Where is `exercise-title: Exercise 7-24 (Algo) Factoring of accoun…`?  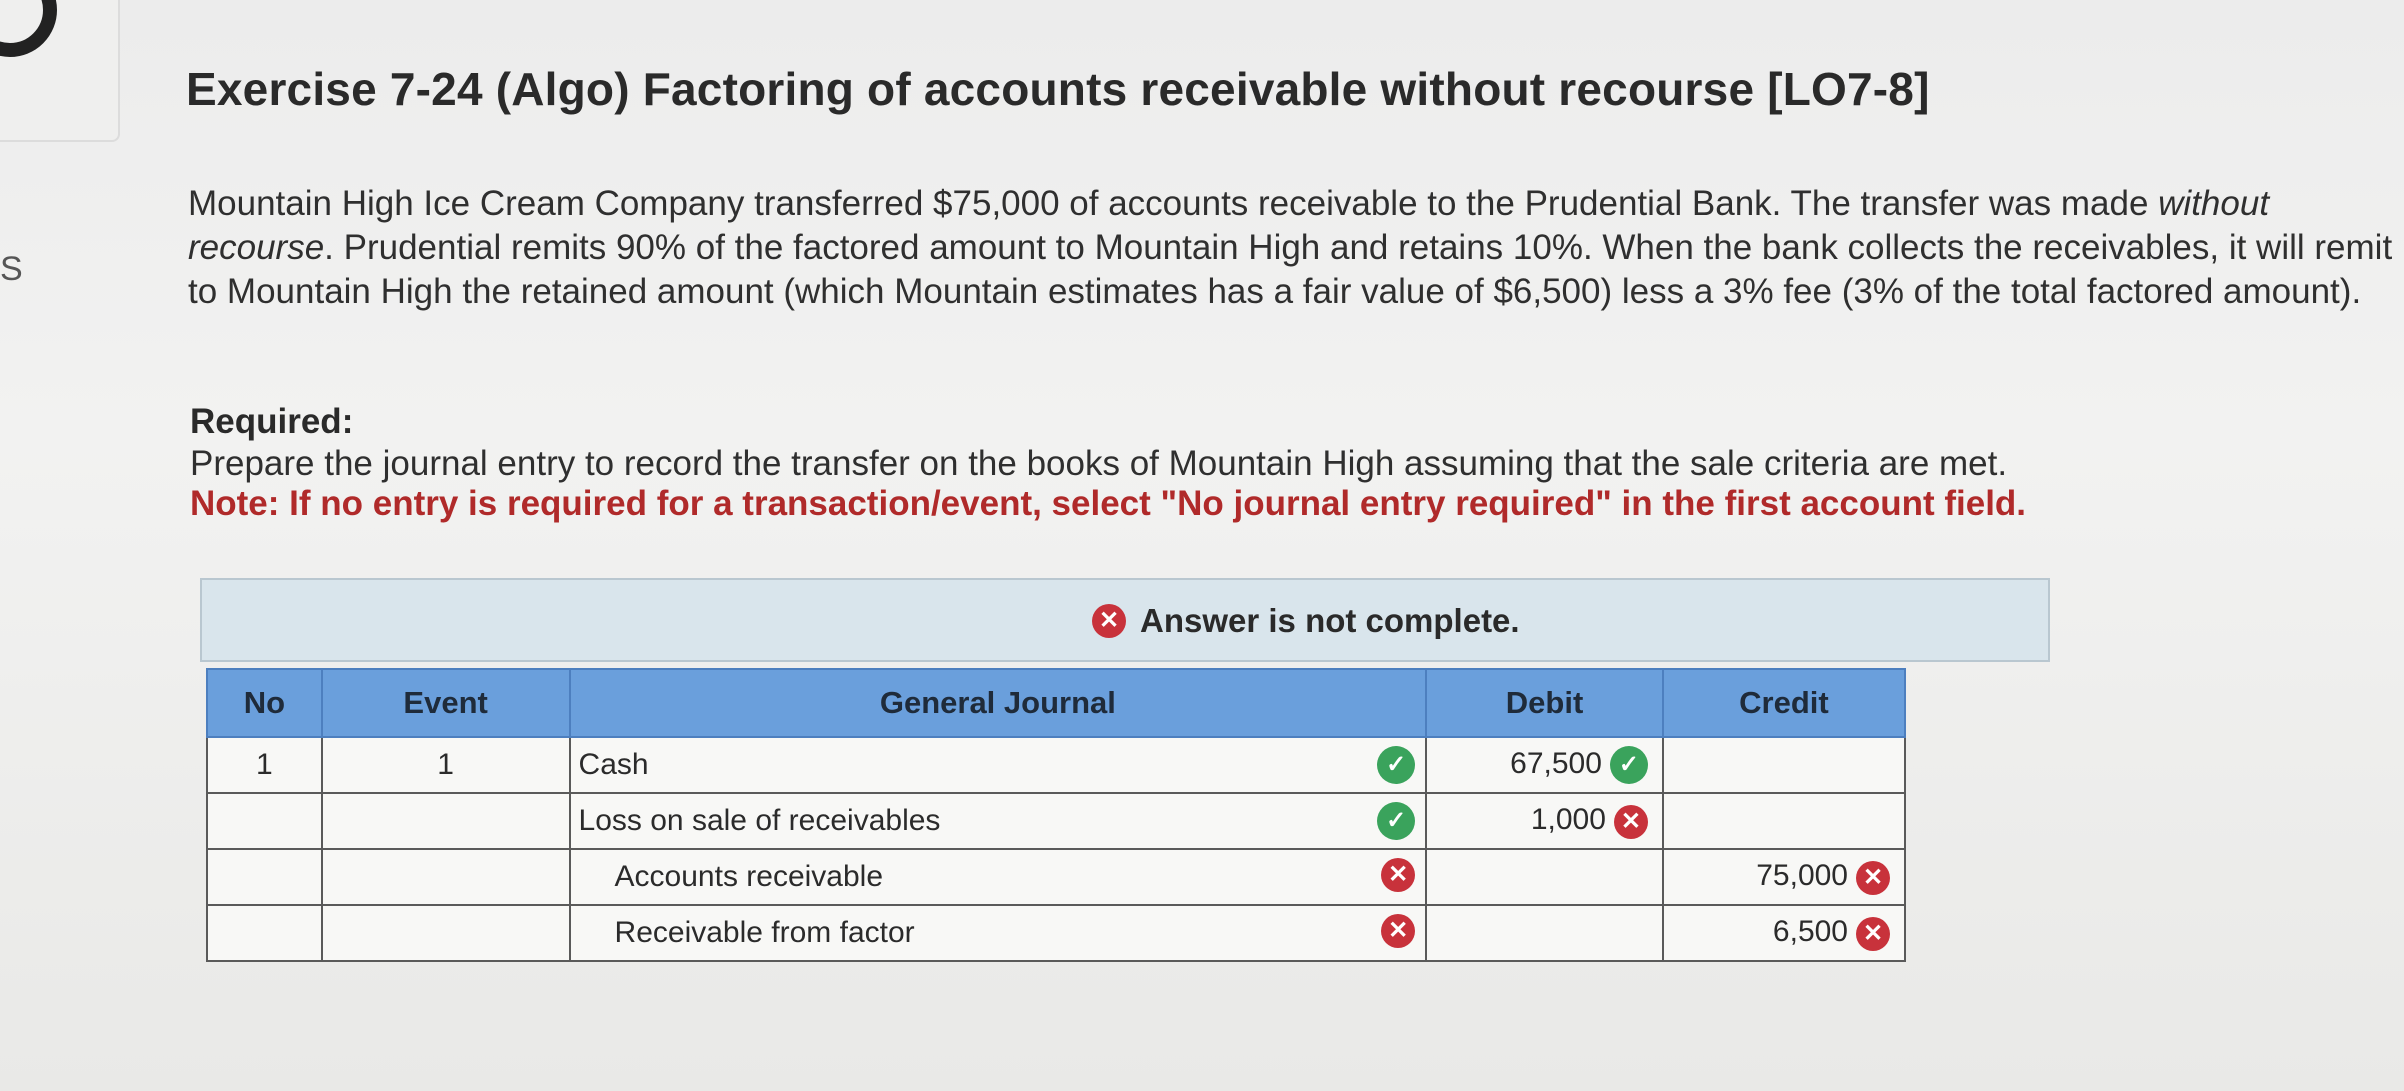
exercise-title: Exercise 7-24 (Algo) Factoring of accoun… is located at coordinates (1058, 89).